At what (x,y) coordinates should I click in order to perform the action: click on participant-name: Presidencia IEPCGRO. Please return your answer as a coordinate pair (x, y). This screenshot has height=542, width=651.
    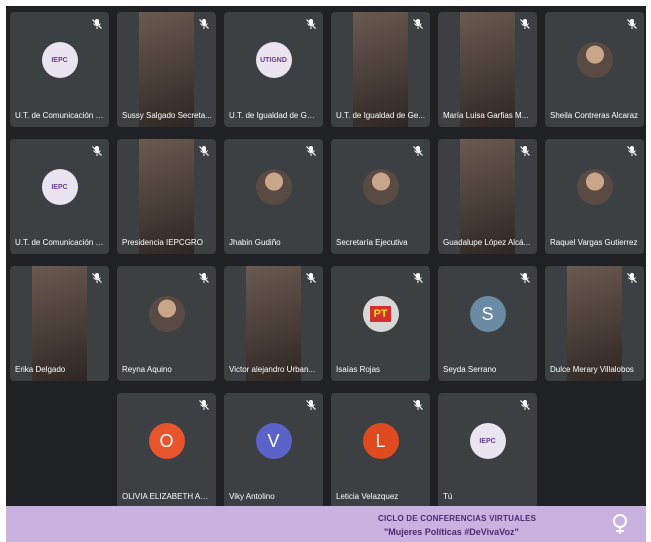
    Looking at the image, I should click on (162, 242).